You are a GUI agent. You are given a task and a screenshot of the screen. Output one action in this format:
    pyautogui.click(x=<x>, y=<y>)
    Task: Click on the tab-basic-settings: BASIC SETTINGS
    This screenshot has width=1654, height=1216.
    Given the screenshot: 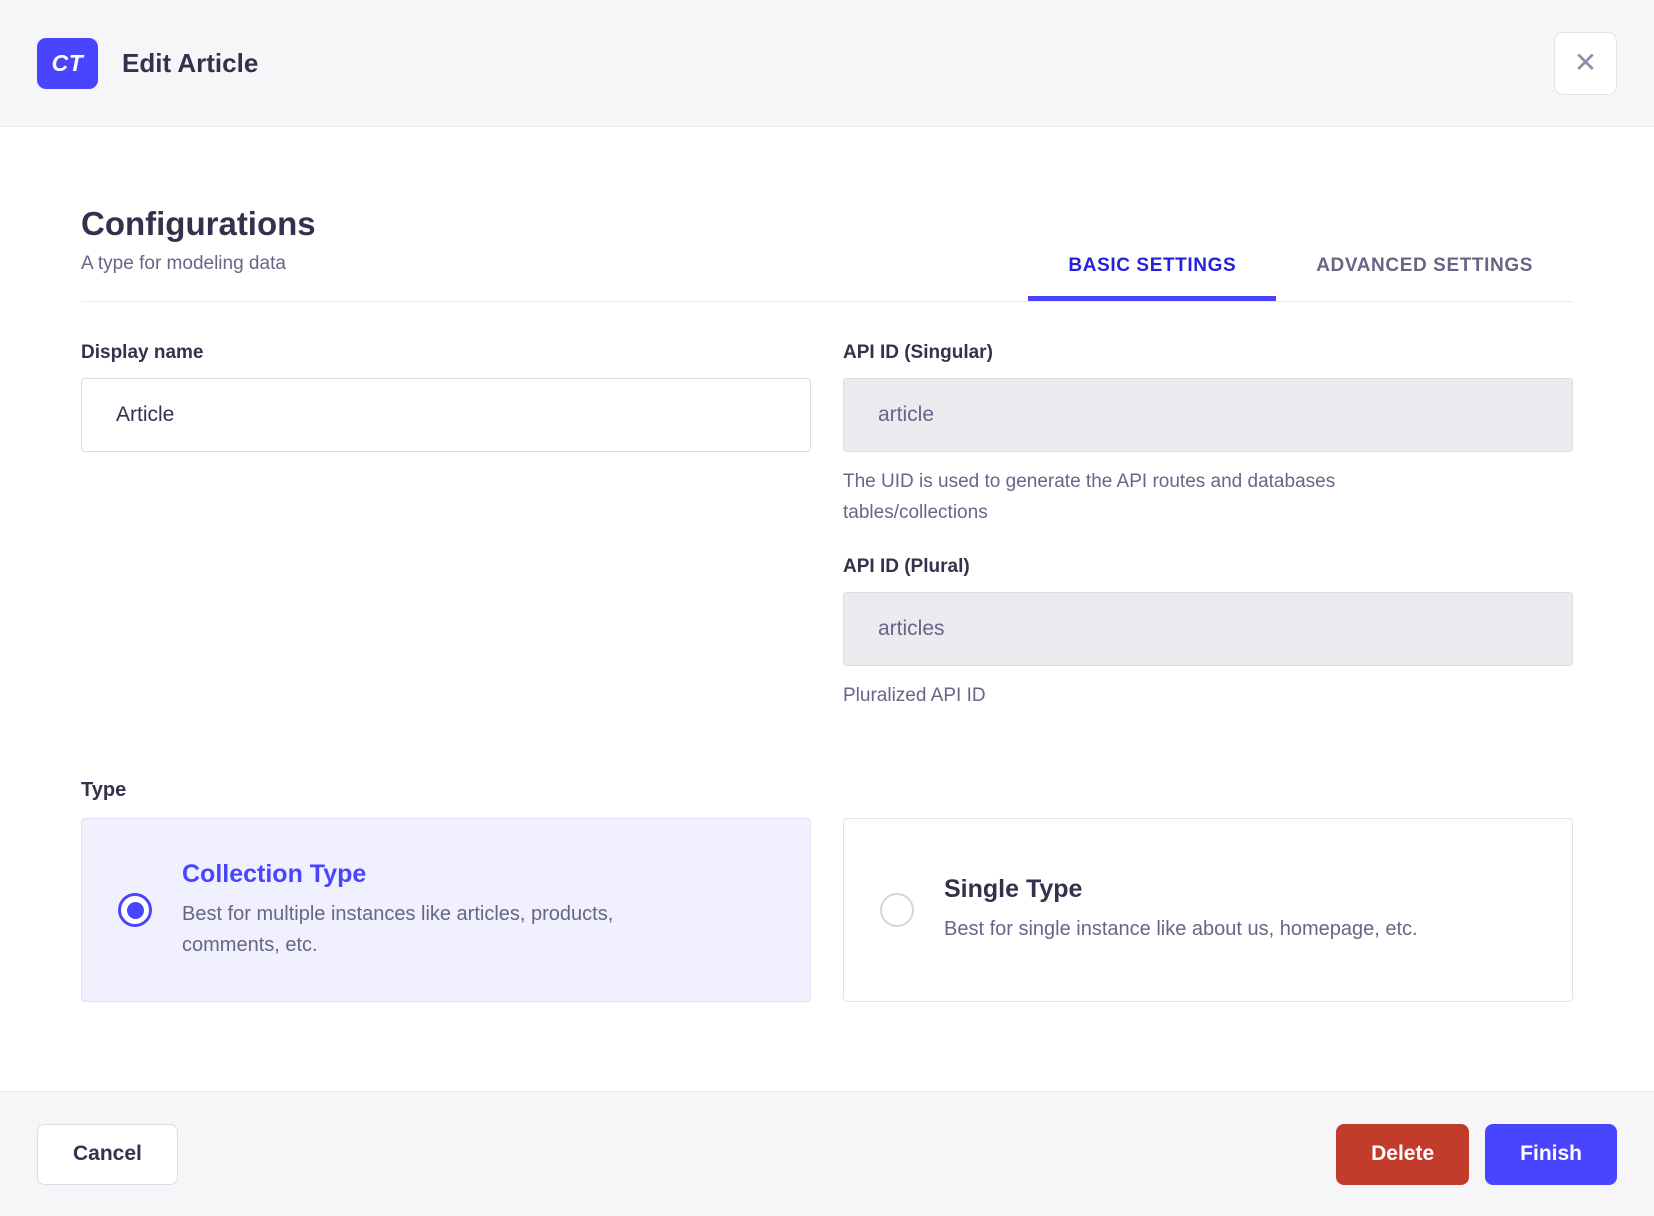 What is the action you would take?
    pyautogui.click(x=1152, y=278)
    